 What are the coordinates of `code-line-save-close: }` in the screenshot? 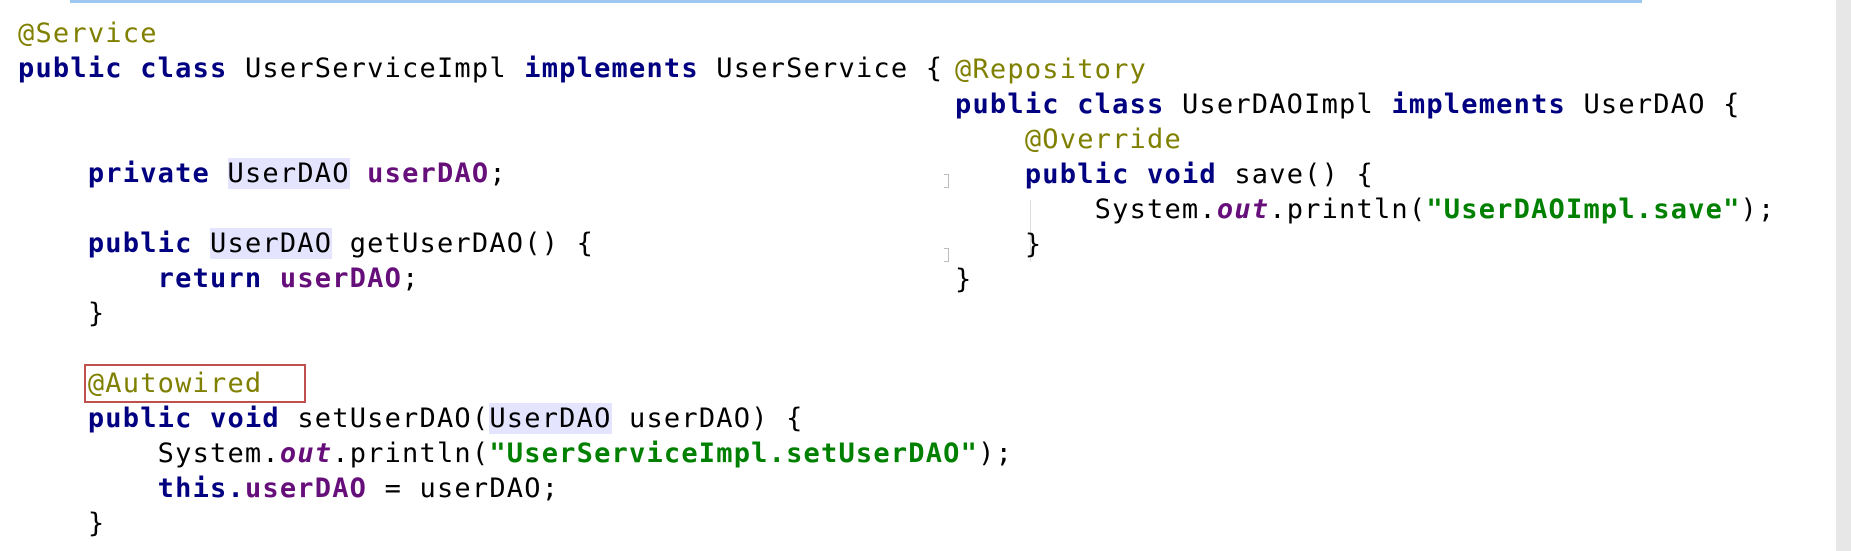 It's located at (1365, 244).